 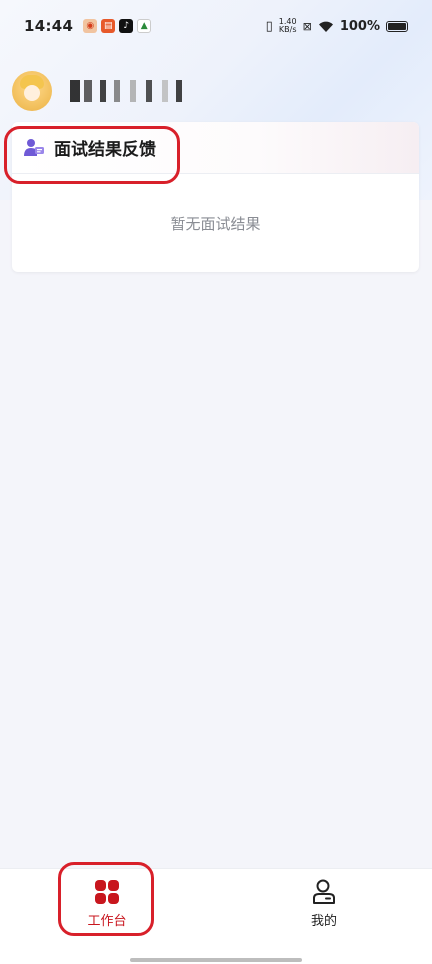 What do you see at coordinates (216, 26) in the screenshot?
I see `status-bar: 14:44 ◉ ▤ ♪ ▲ ▯ 1.40 KB/s ⊠ 100%` at bounding box center [216, 26].